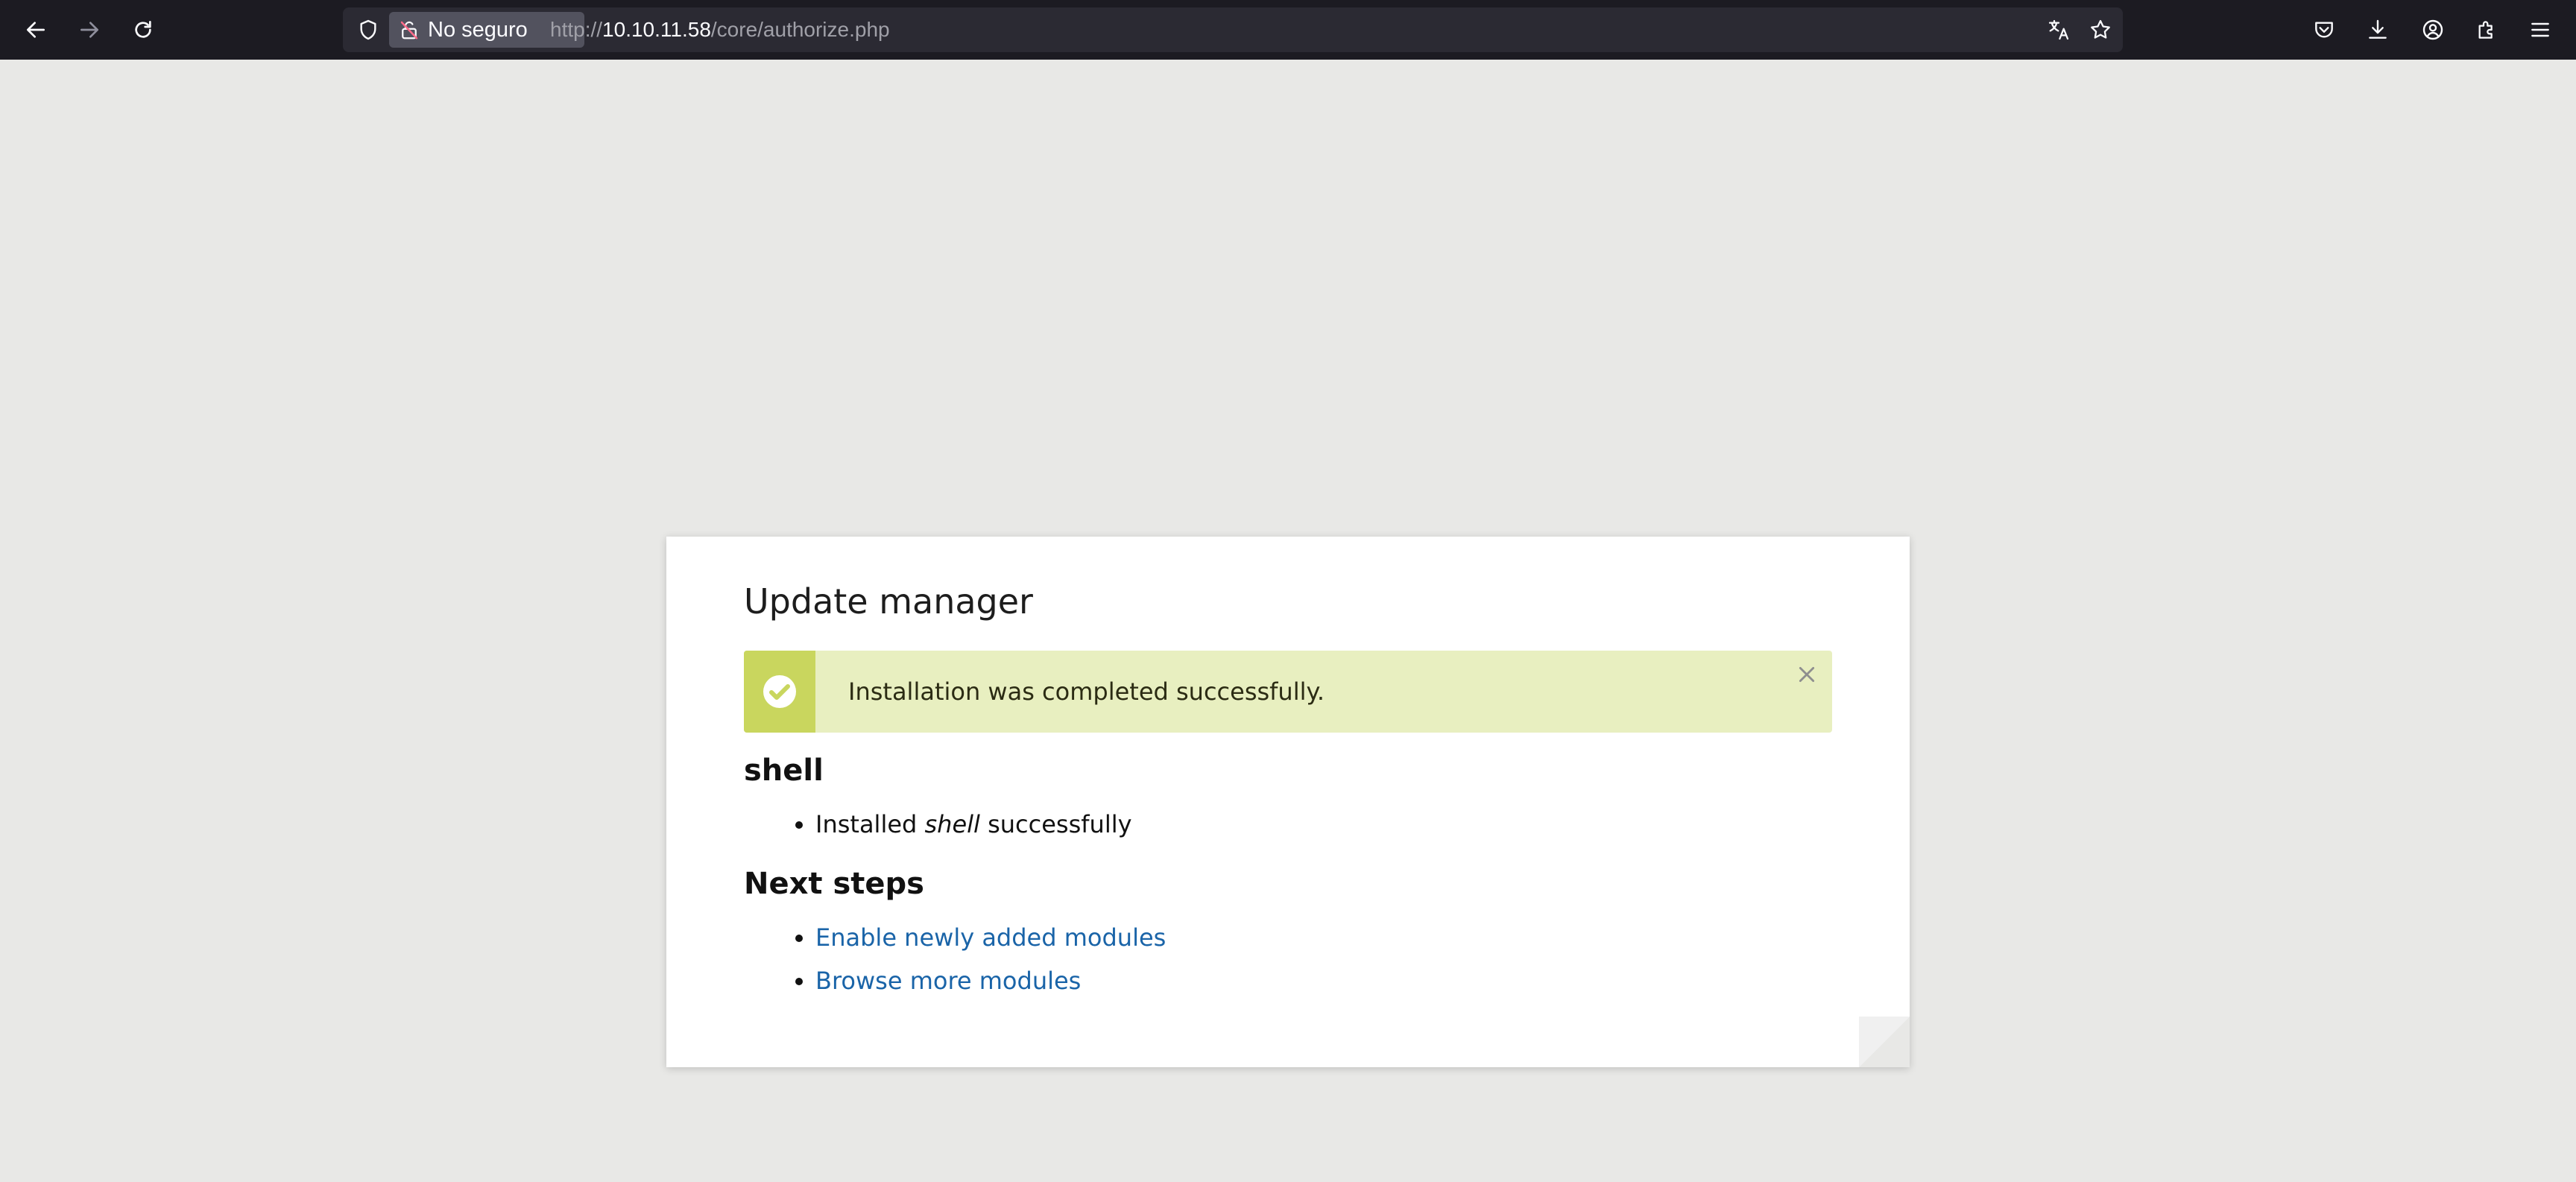  Describe the element at coordinates (991, 938) in the screenshot. I see `enable-modules-link: Enable newly added modules` at that location.